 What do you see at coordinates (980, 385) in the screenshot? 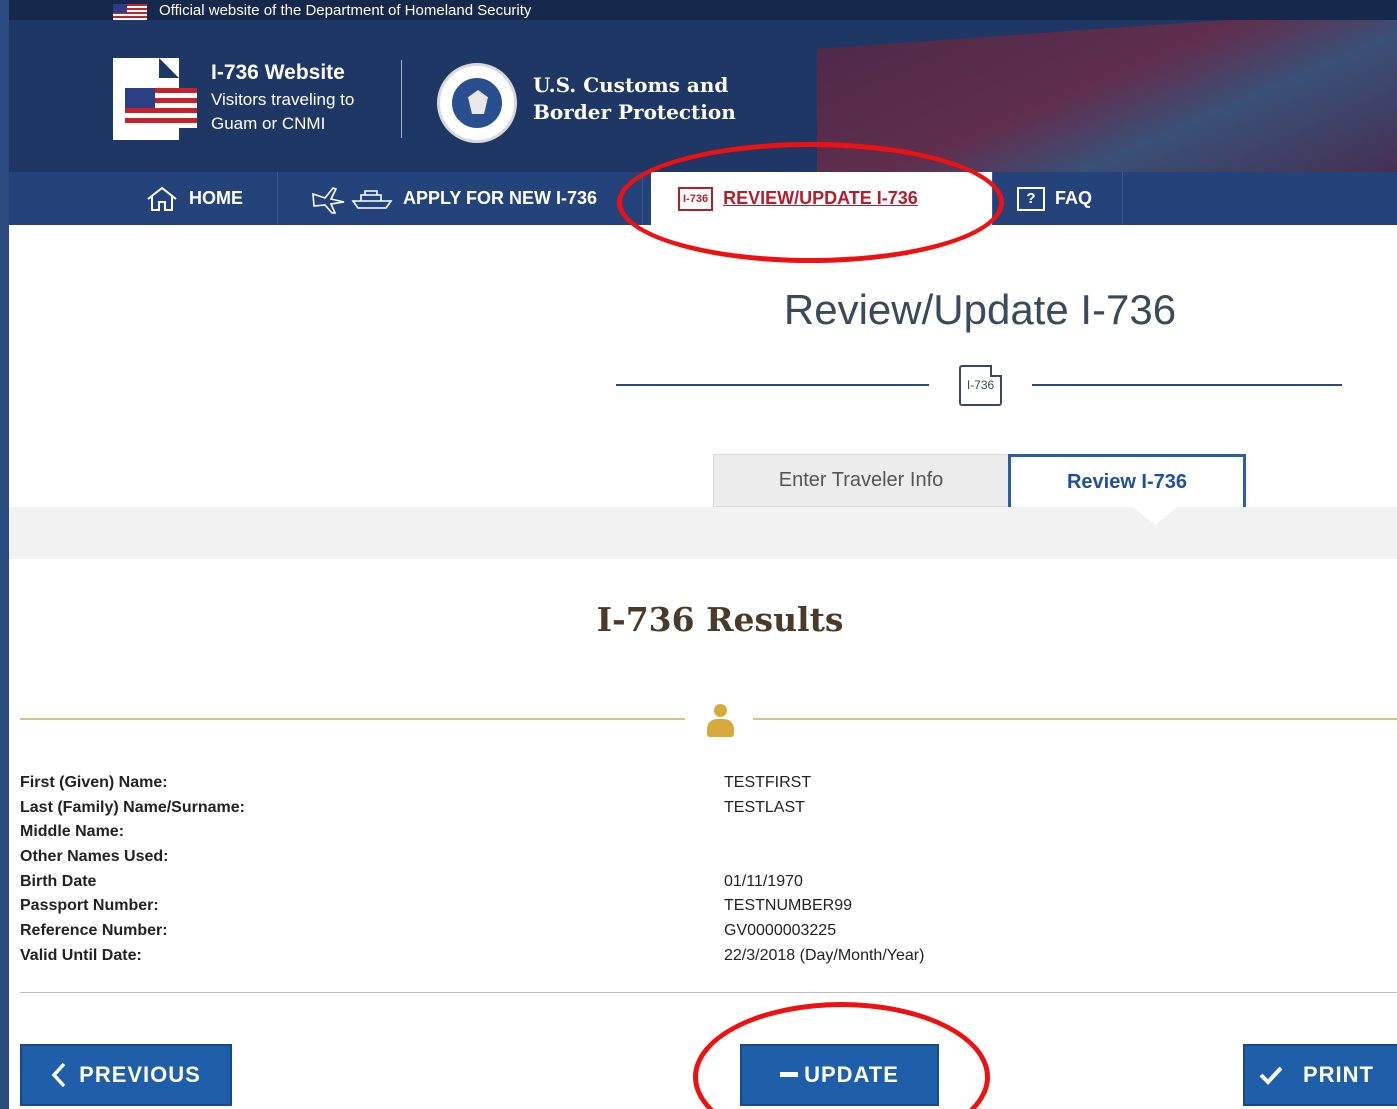
I see `i736-document-icon: I-736` at bounding box center [980, 385].